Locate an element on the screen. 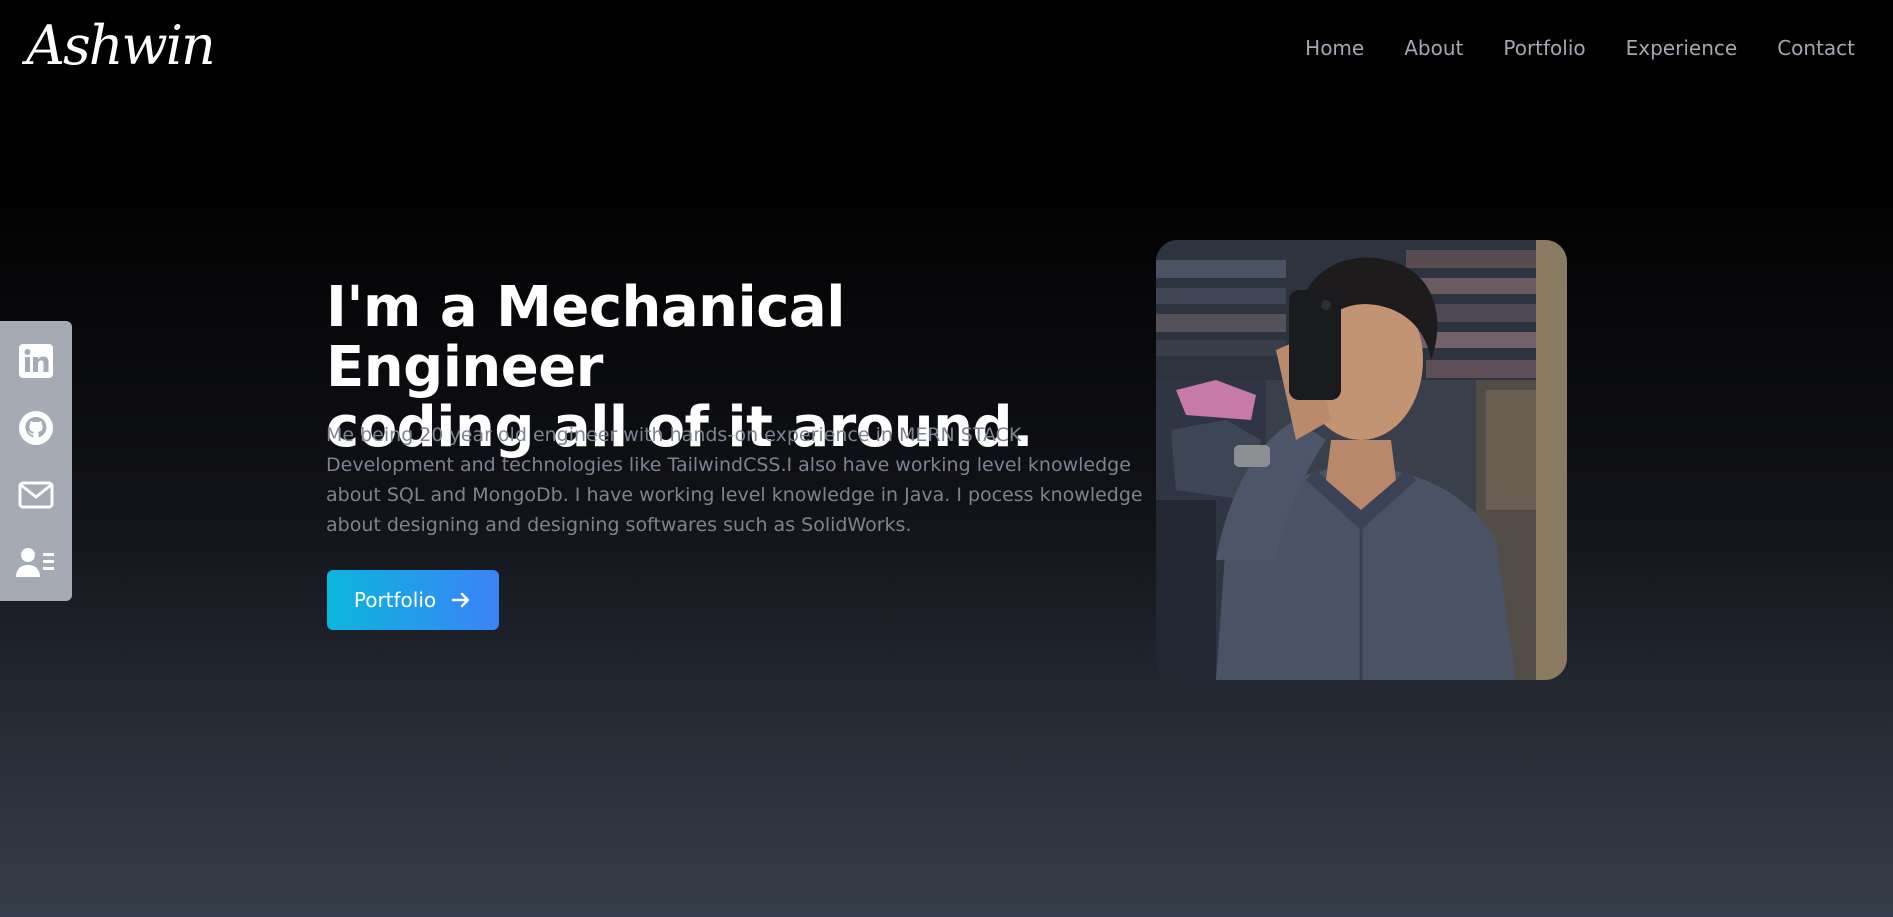 This screenshot has height=917, width=1893. github-link is located at coordinates (36, 428).